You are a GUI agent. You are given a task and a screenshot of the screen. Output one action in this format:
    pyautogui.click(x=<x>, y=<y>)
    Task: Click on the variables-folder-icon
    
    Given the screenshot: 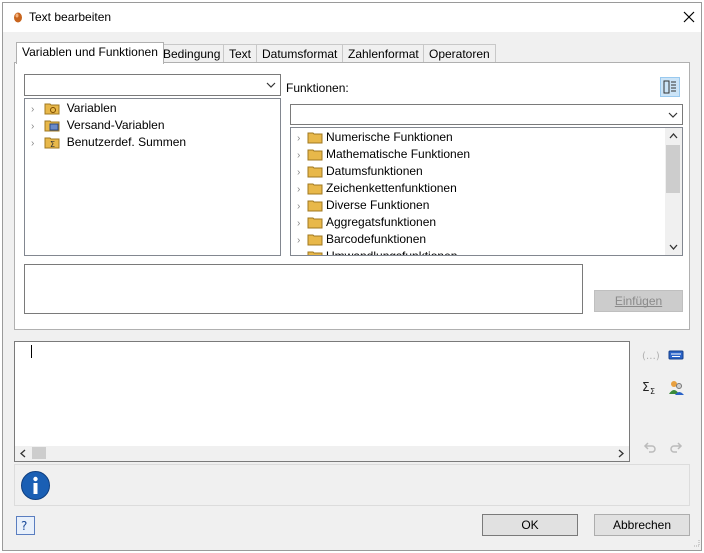 What is the action you would take?
    pyautogui.click(x=52, y=109)
    